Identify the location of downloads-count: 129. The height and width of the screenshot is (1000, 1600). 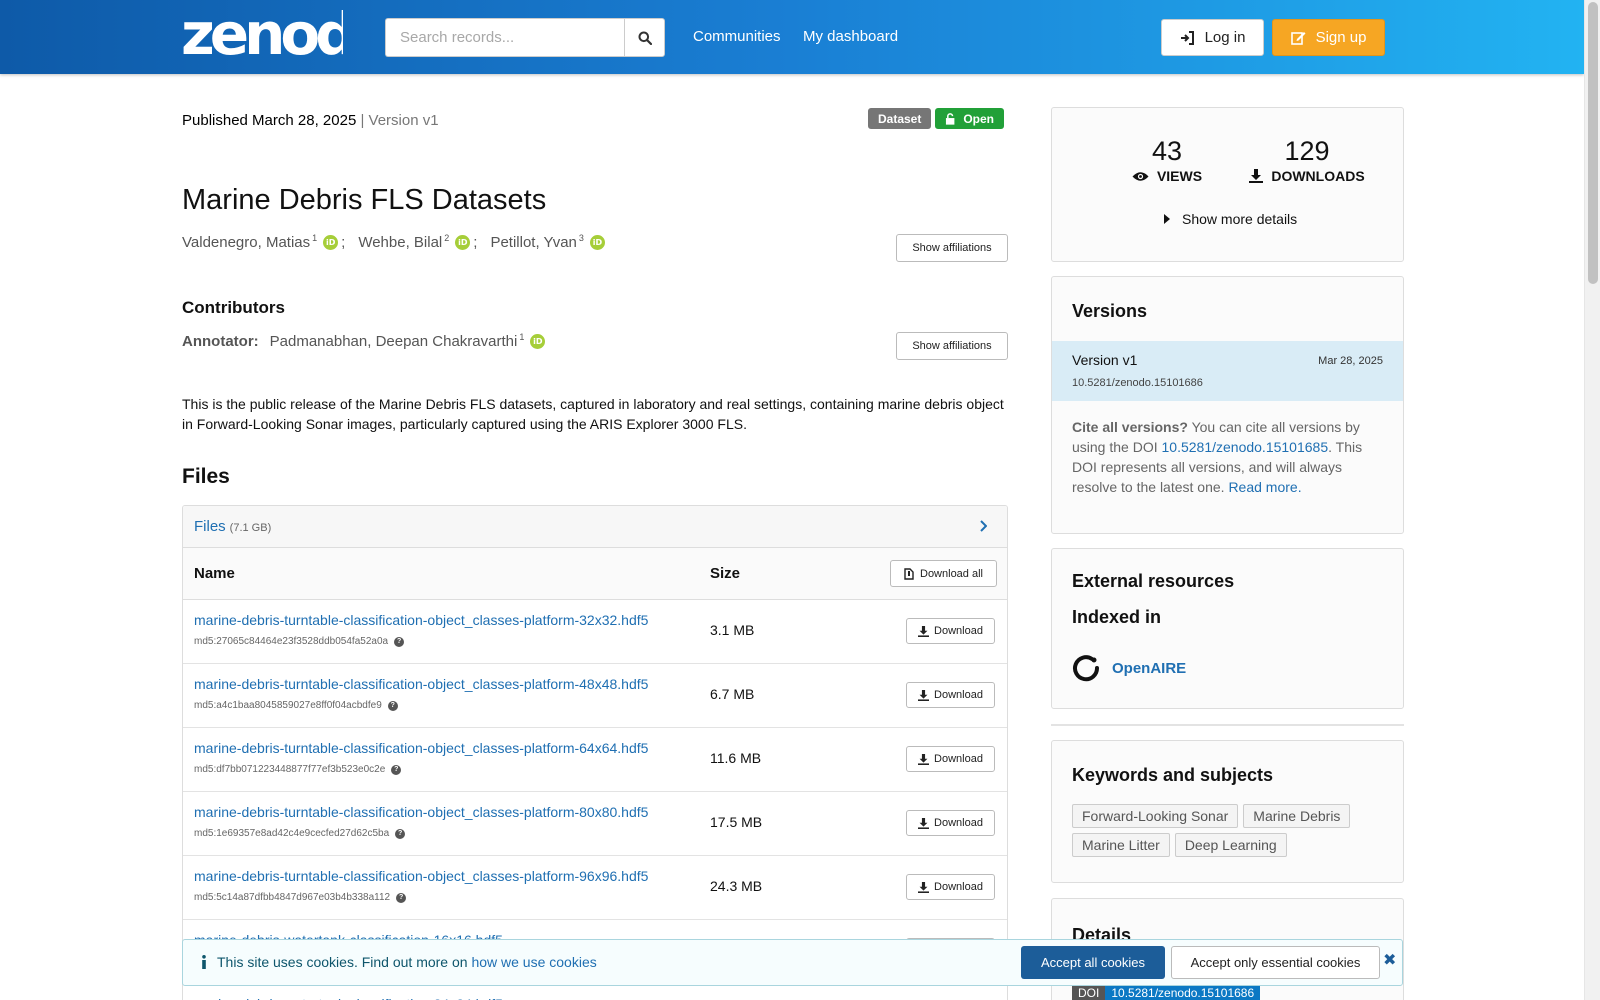
(1307, 151).